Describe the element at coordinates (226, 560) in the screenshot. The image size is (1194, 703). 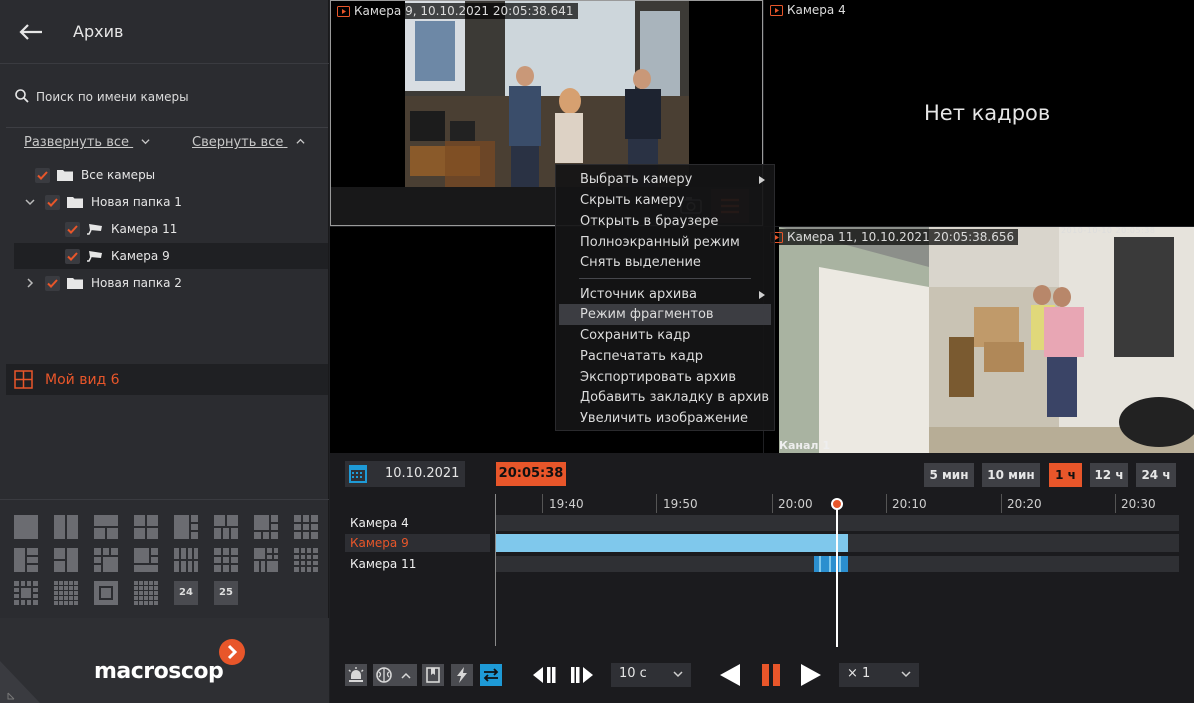
I see `layout-14-icon` at that location.